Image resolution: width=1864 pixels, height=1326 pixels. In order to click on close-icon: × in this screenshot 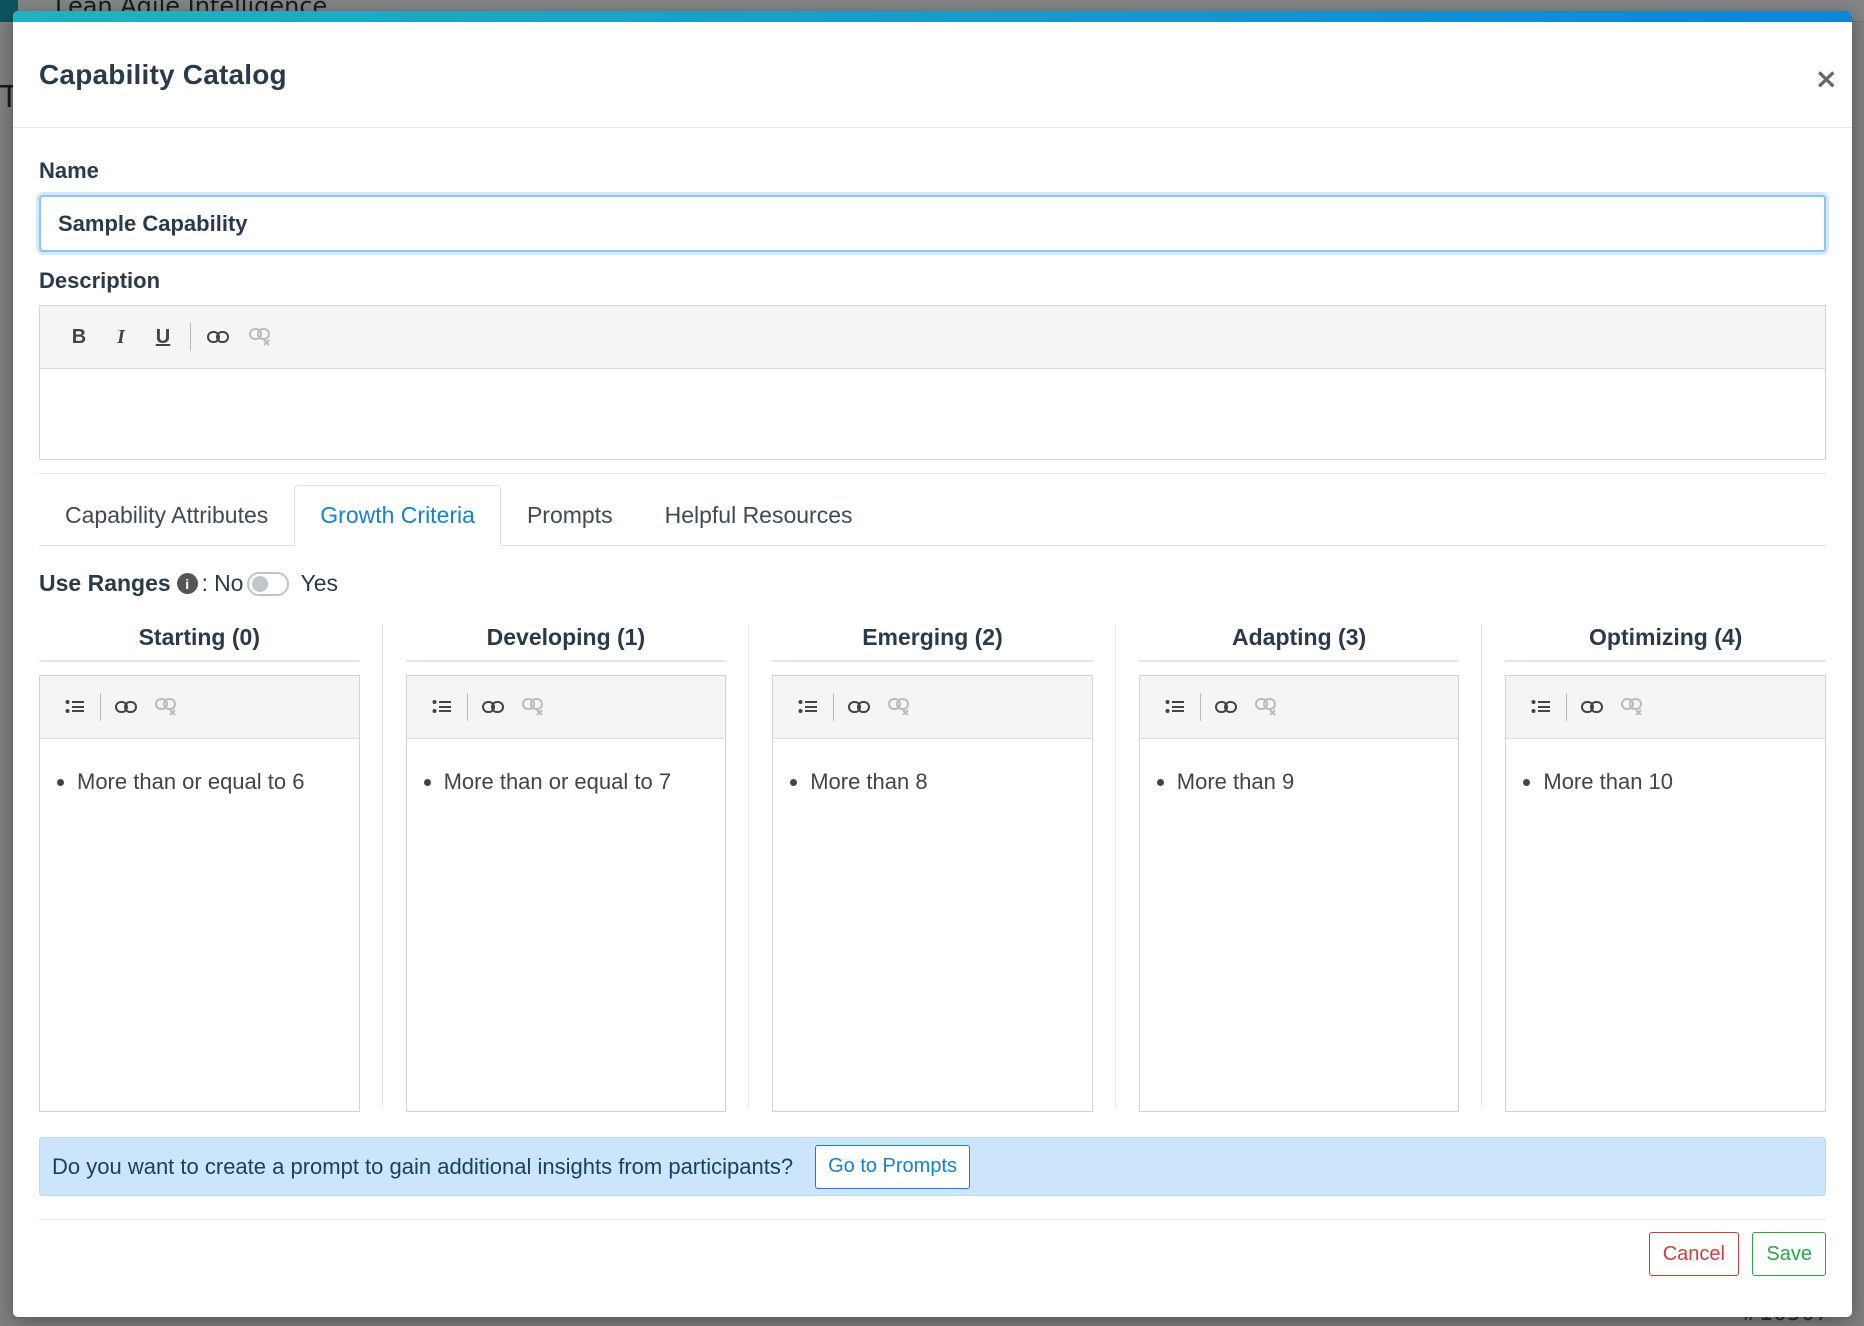, I will do `click(1826, 78)`.